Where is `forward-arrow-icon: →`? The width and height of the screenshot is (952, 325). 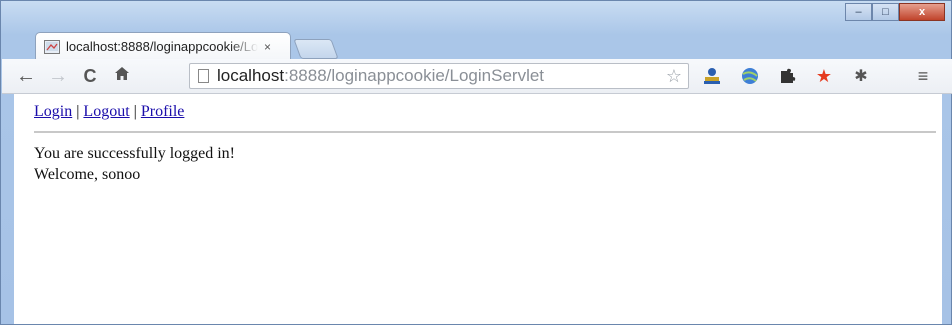
forward-arrow-icon: → is located at coordinates (58, 76).